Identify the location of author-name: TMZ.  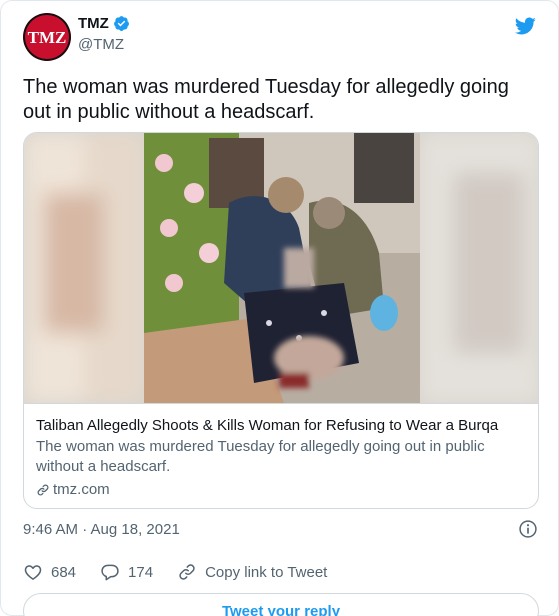
(93, 23).